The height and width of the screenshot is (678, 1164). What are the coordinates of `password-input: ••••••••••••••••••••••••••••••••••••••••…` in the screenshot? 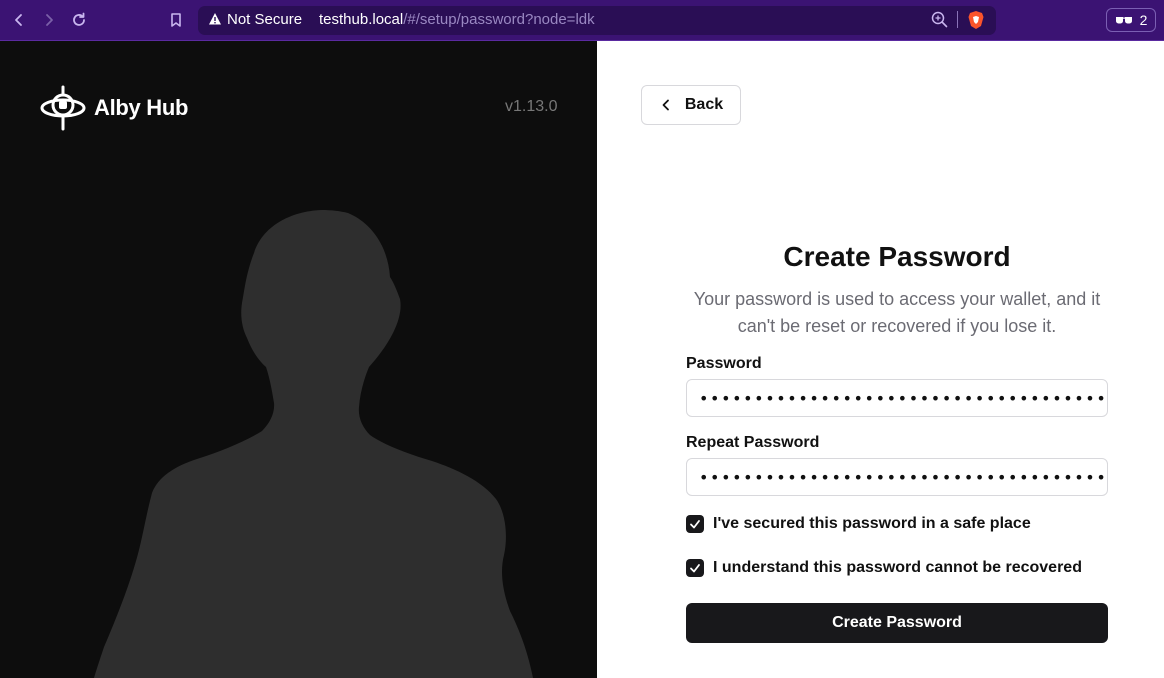 It's located at (897, 398).